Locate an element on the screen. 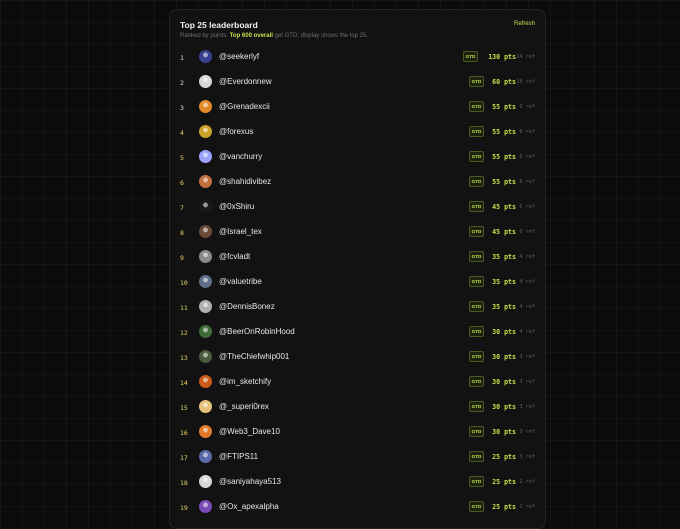  rank-number: 16 is located at coordinates (184, 433).